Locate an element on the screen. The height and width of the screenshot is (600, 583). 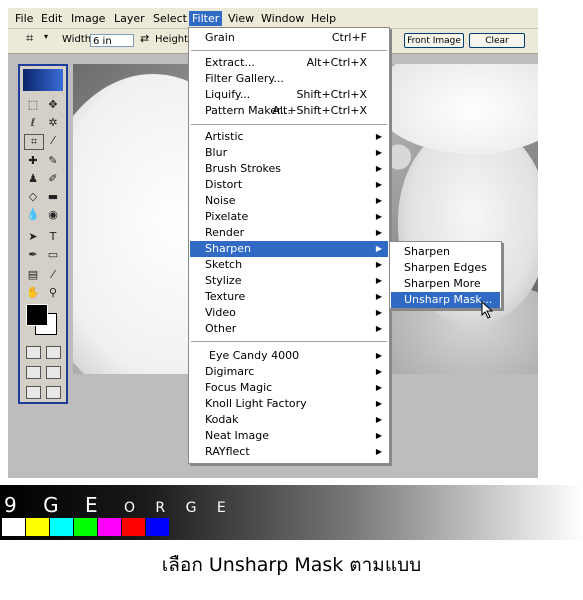
filter-menu-item-label: Noise is located at coordinates (220, 200).